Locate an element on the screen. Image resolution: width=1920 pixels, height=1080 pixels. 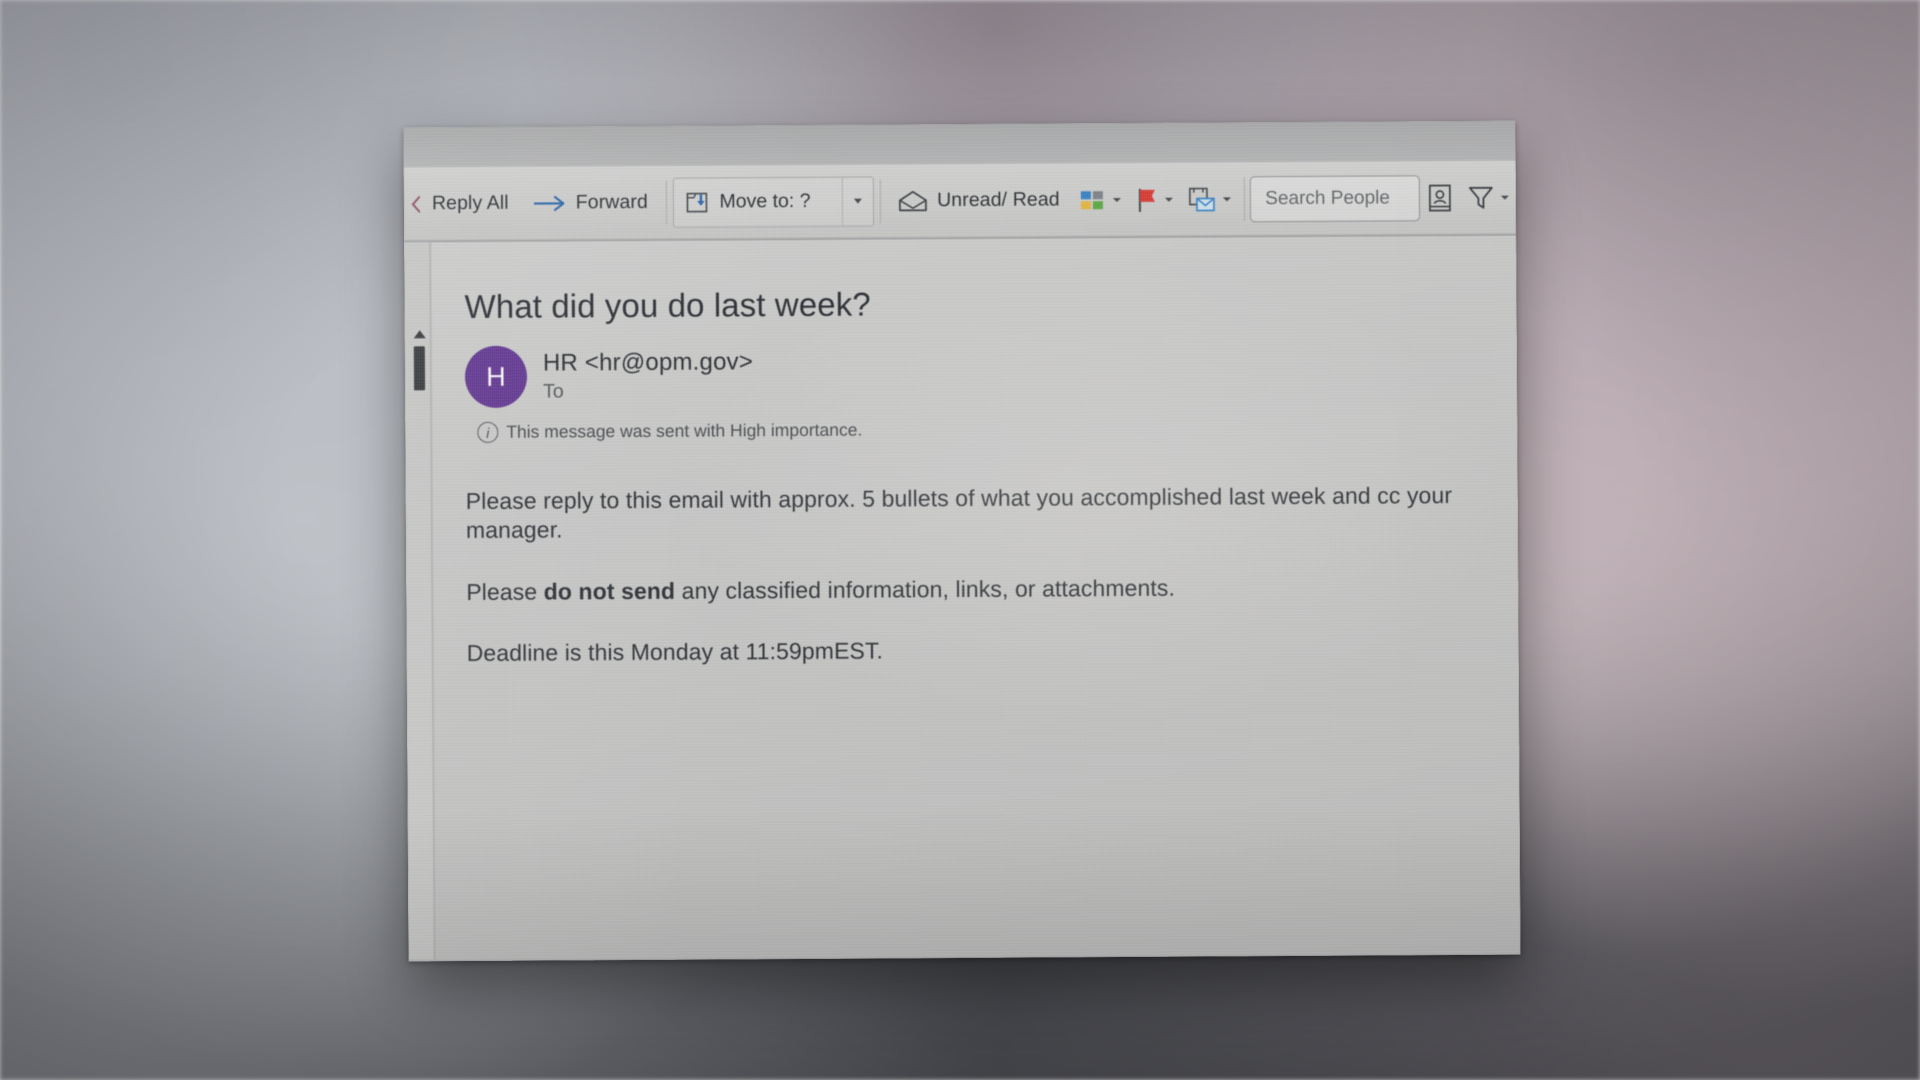
forward-label: Forward is located at coordinates (611, 202).